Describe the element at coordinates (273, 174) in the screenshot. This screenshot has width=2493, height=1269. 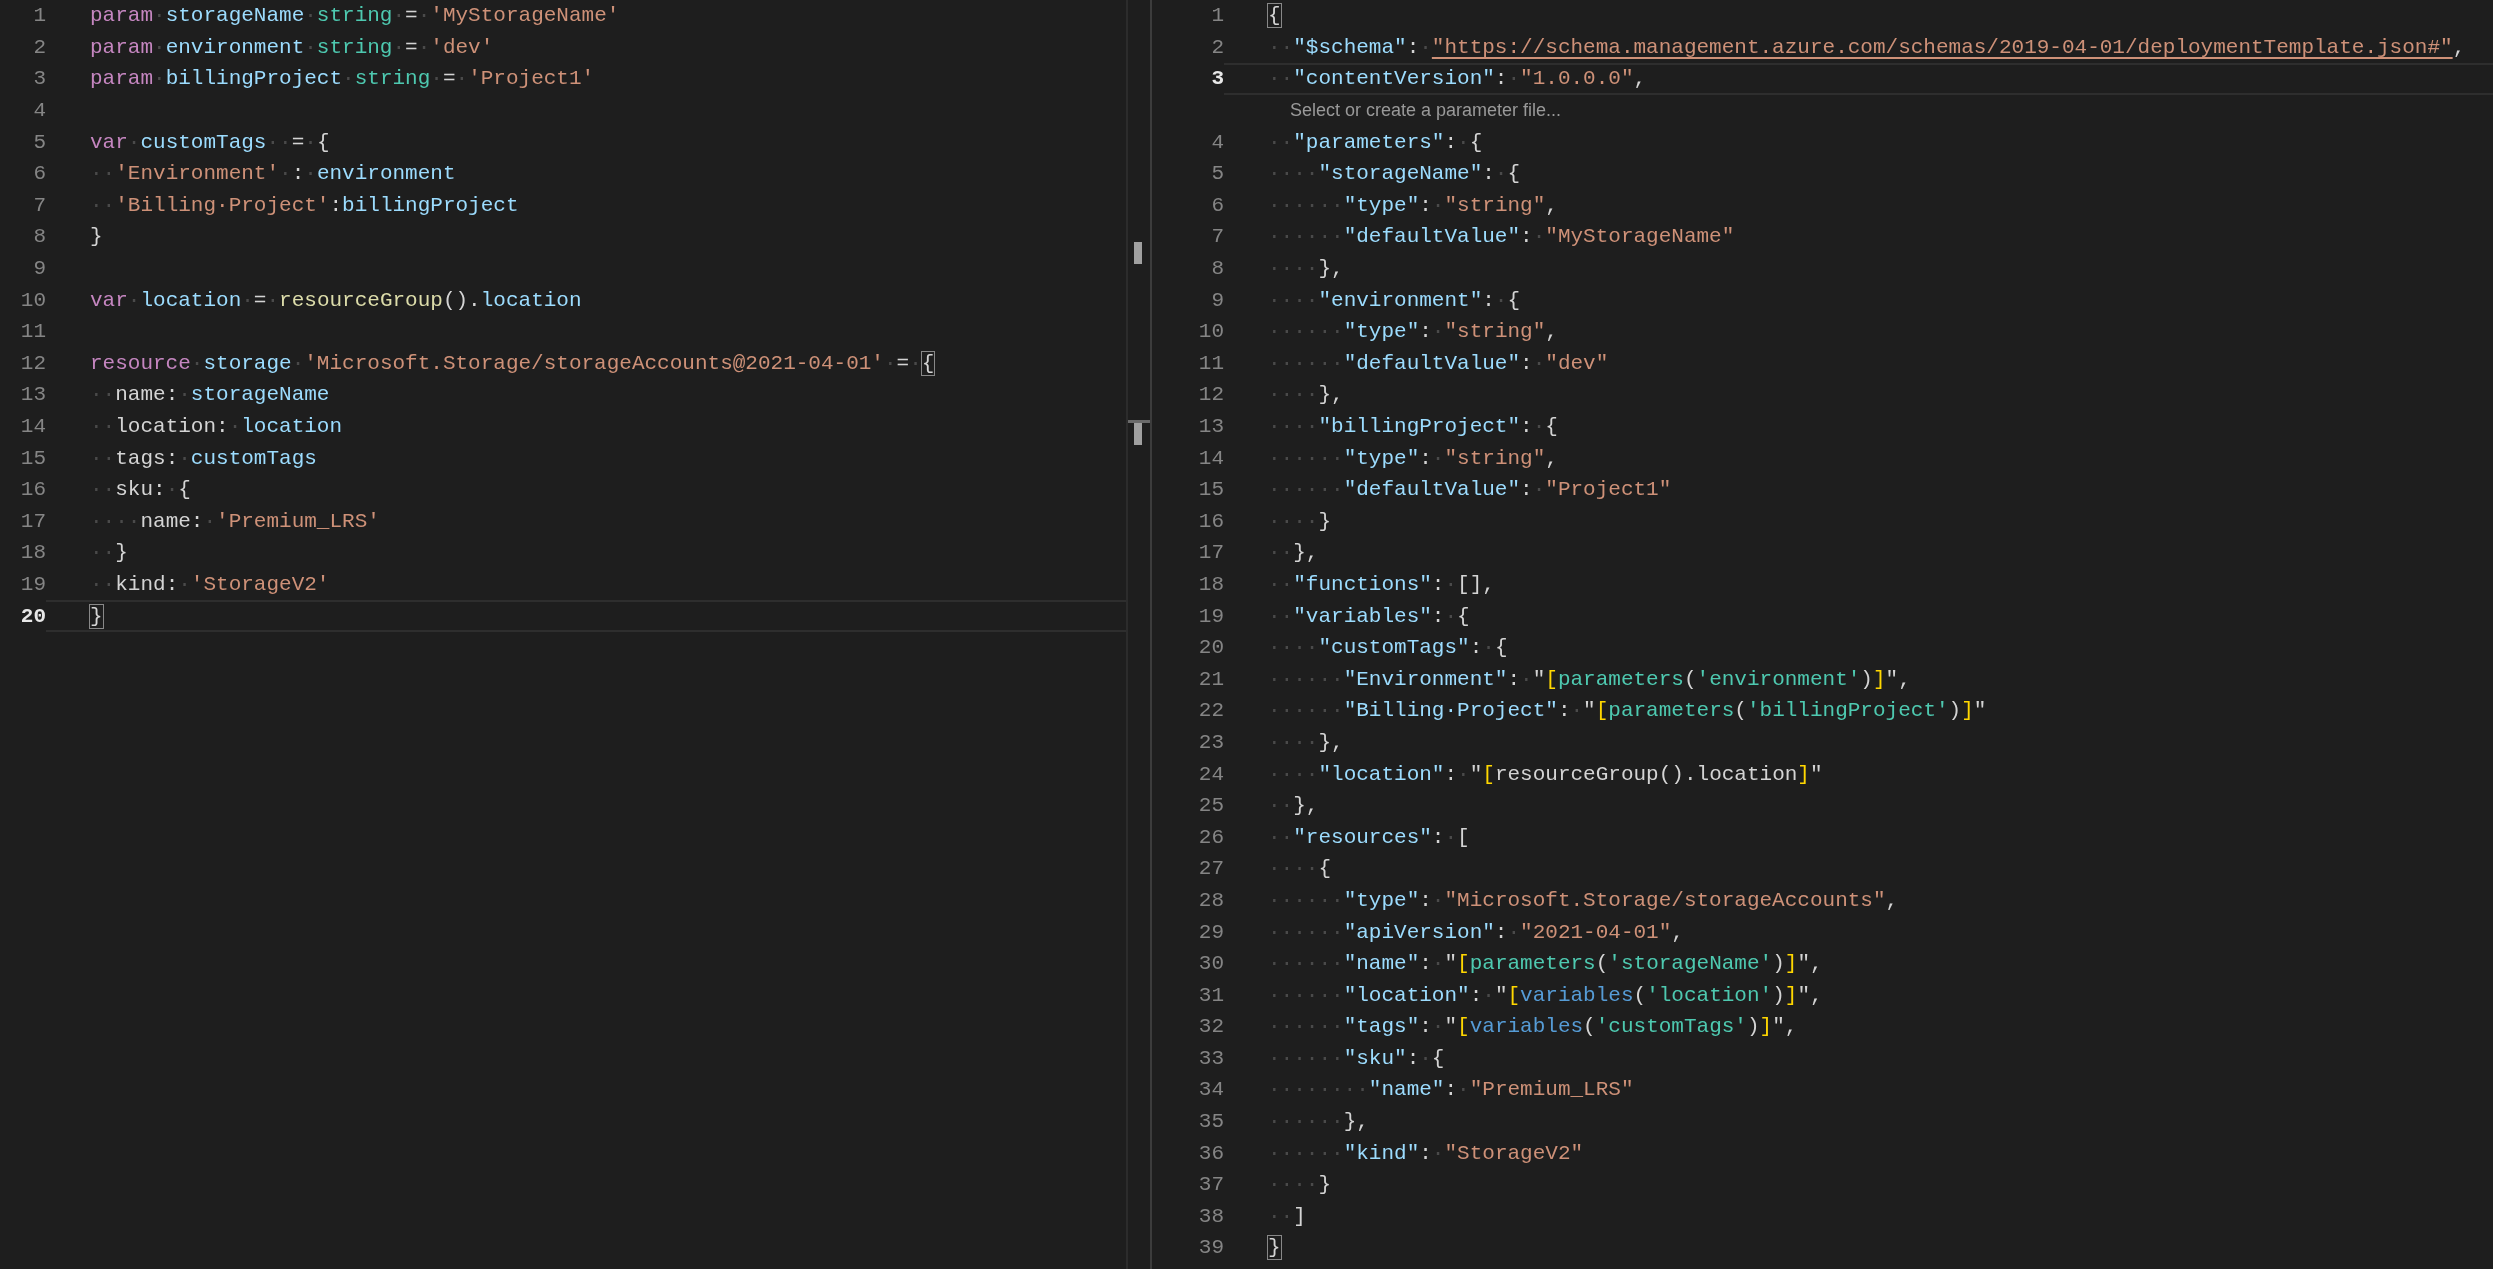
I see `code-line: ··'Environment'·:·environment` at that location.